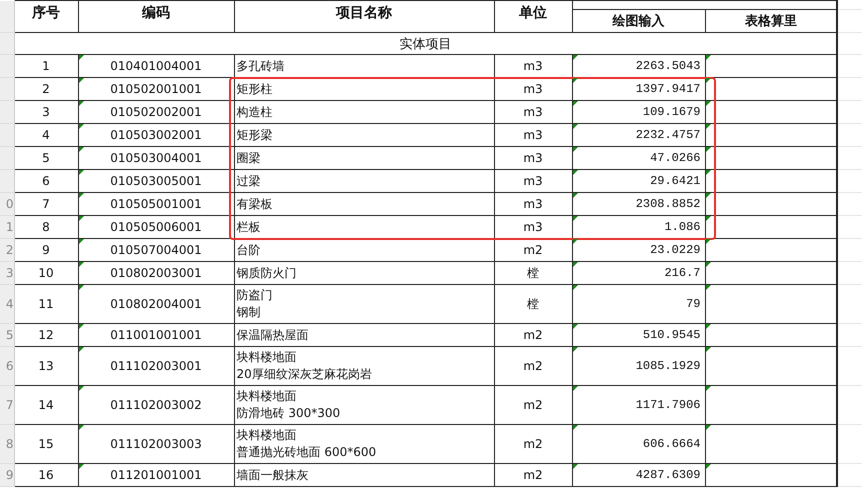  What do you see at coordinates (7, 475) in the screenshot?
I see `row-number: 9` at bounding box center [7, 475].